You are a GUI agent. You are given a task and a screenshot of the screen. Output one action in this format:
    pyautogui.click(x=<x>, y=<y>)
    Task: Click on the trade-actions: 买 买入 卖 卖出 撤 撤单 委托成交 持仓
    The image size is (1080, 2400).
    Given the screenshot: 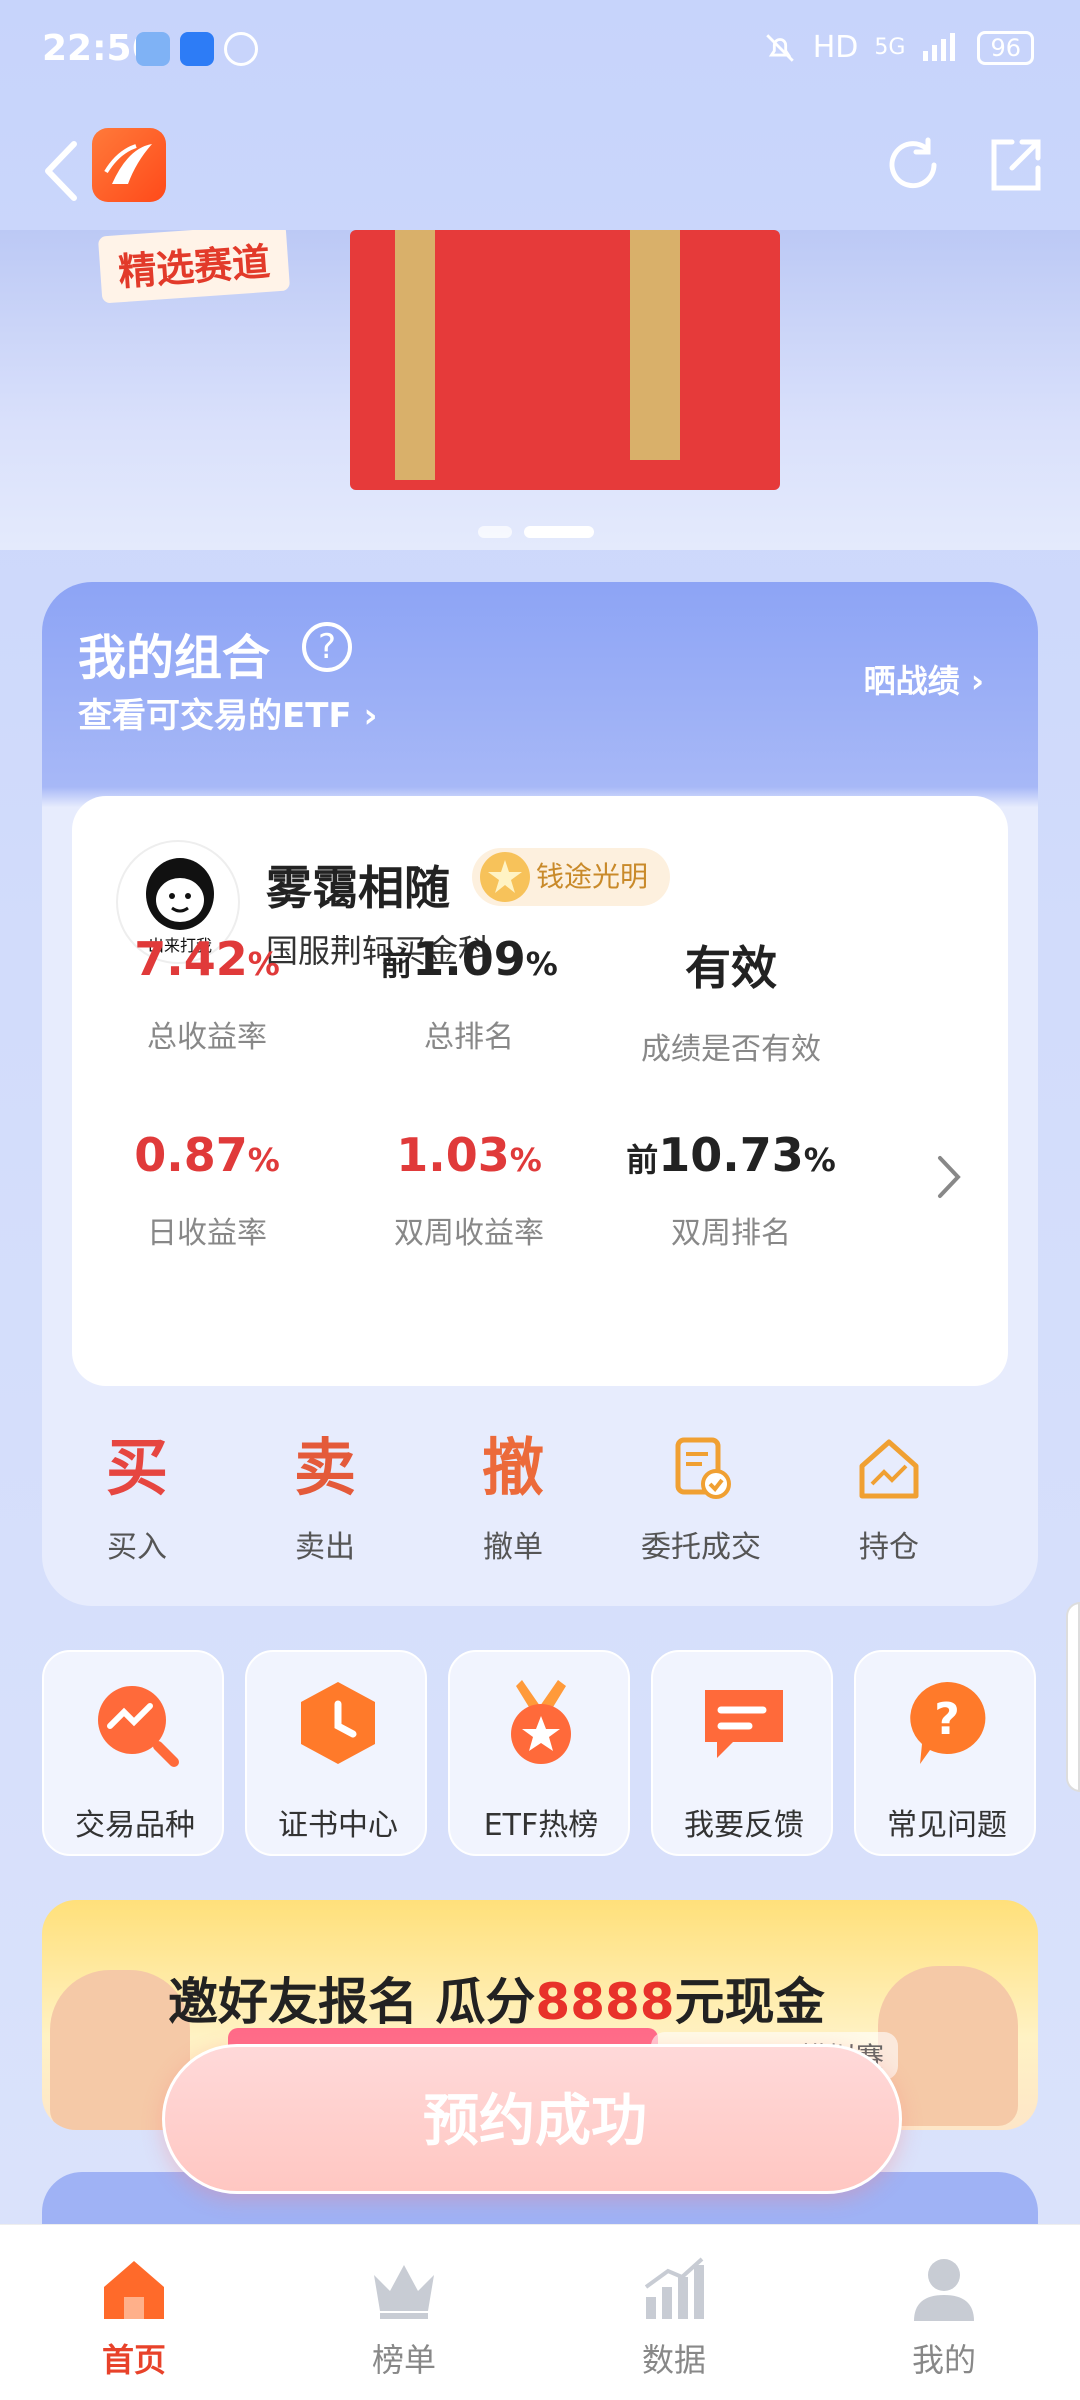 What is the action you would take?
    pyautogui.click(x=540, y=1498)
    